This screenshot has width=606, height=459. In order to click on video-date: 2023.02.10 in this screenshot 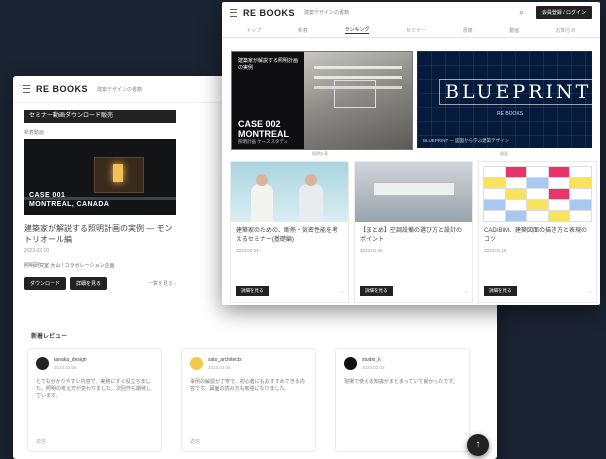, I will do `click(37, 251)`.